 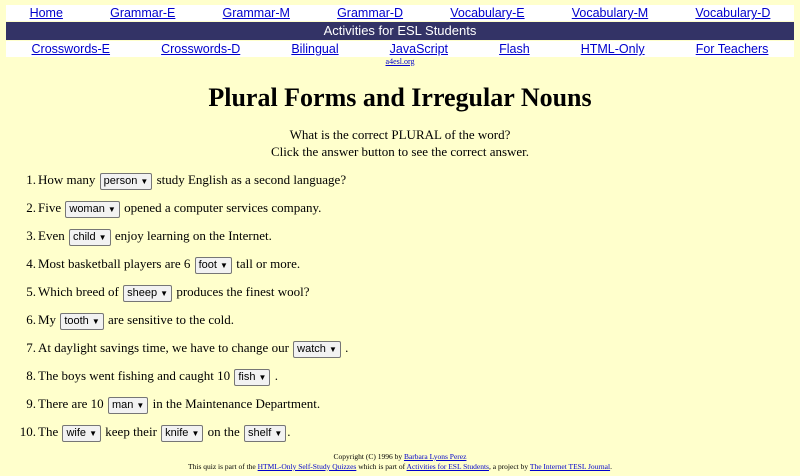 I want to click on tesl-journal-link: The Internet TESL Journal, so click(x=570, y=466).